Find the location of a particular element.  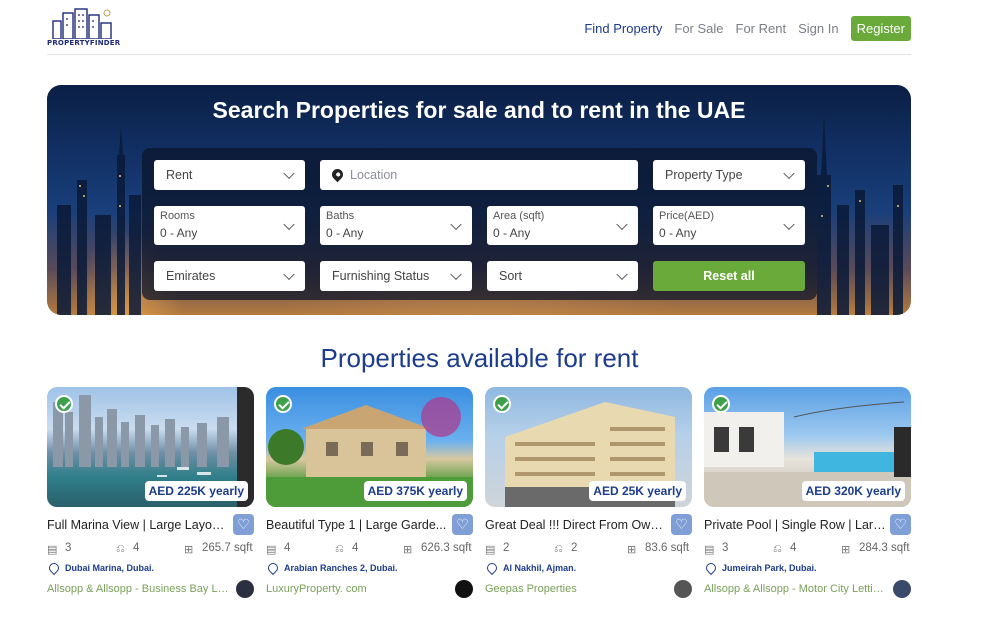

area-label: Area (sqft) is located at coordinates (519, 216).